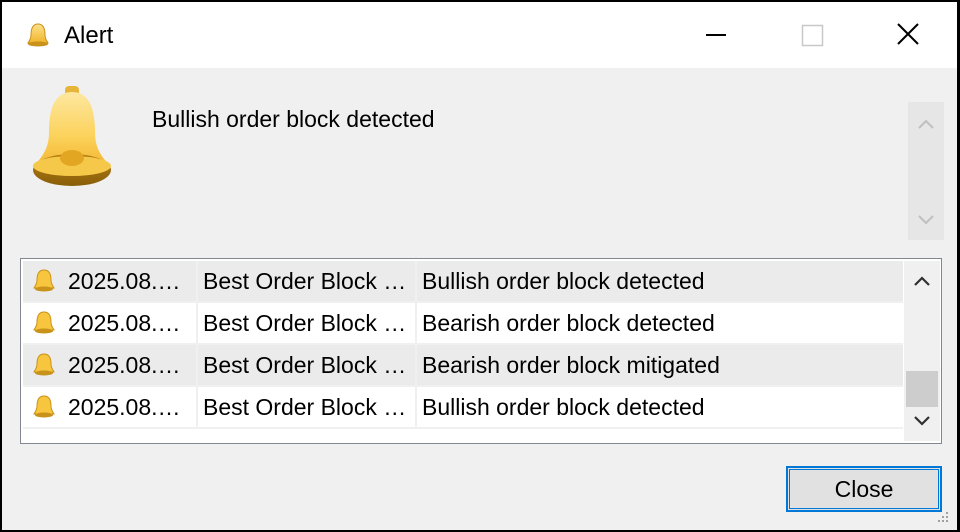 The height and width of the screenshot is (532, 960). What do you see at coordinates (942, 518) in the screenshot?
I see `resize-grip-icon` at bounding box center [942, 518].